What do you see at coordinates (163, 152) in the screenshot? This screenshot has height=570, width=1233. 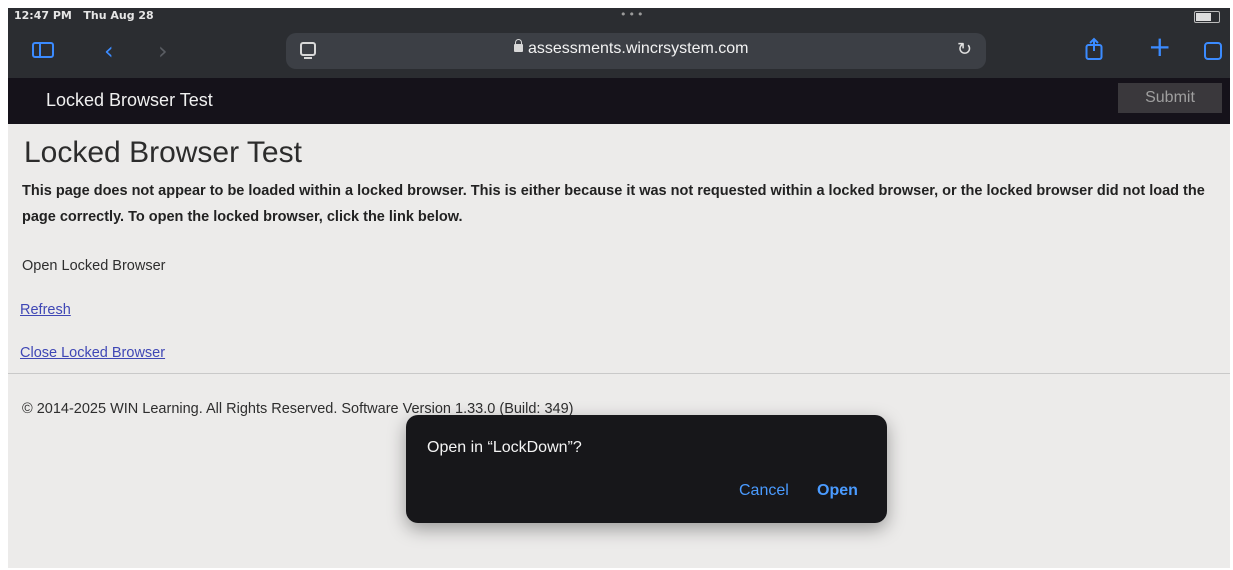 I see `page-title: Locked Browser Test` at bounding box center [163, 152].